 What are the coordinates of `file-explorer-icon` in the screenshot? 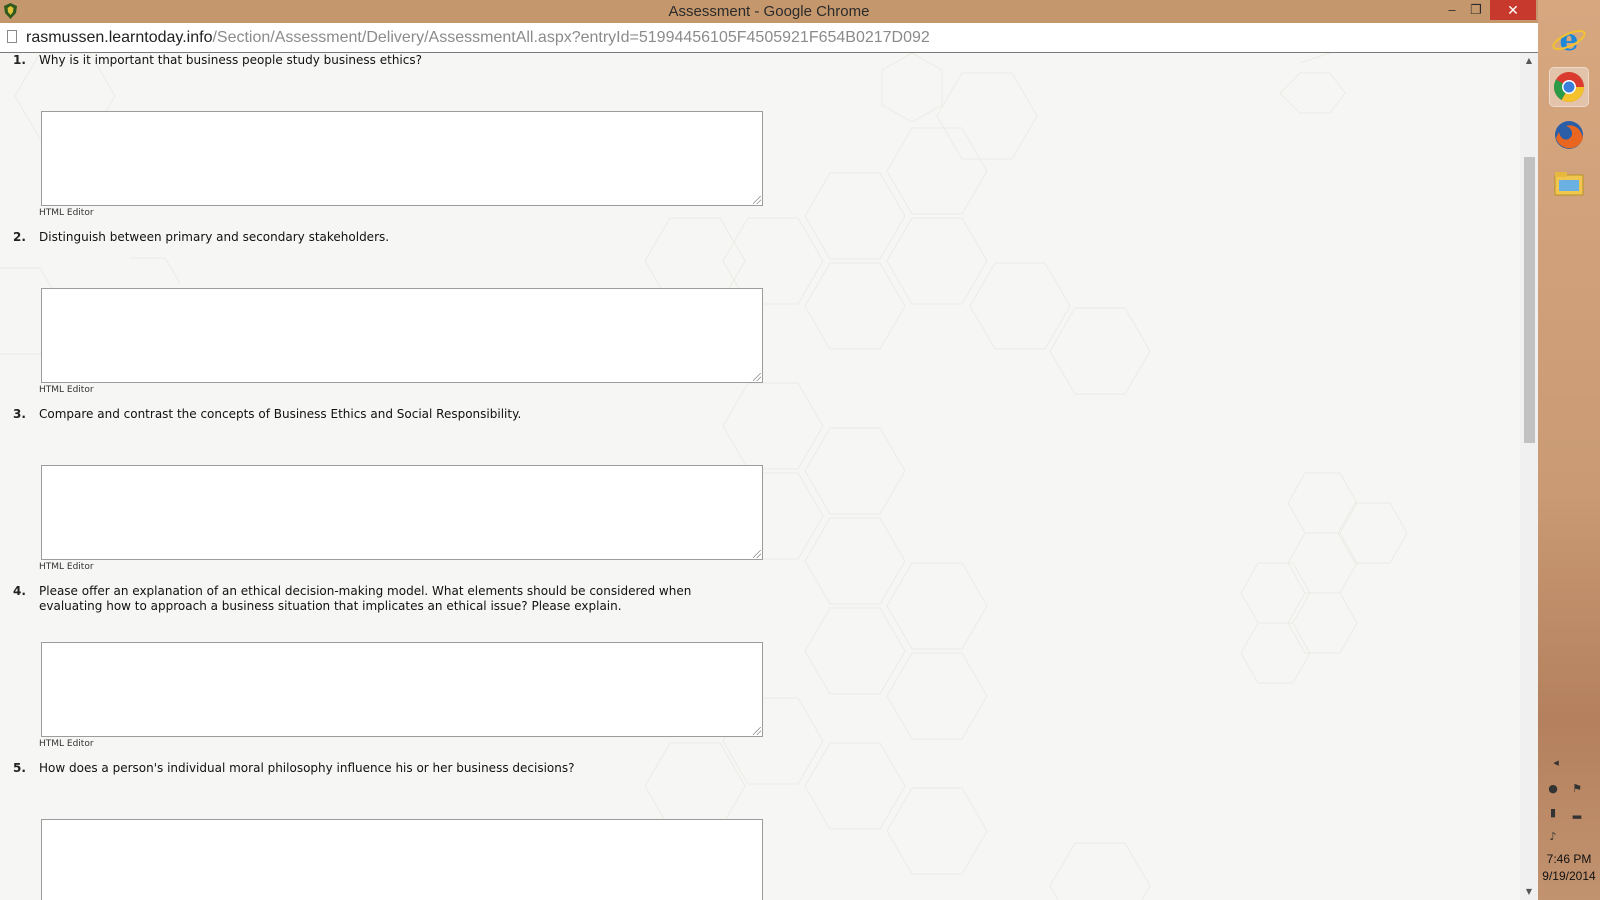 It's located at (1569, 183).